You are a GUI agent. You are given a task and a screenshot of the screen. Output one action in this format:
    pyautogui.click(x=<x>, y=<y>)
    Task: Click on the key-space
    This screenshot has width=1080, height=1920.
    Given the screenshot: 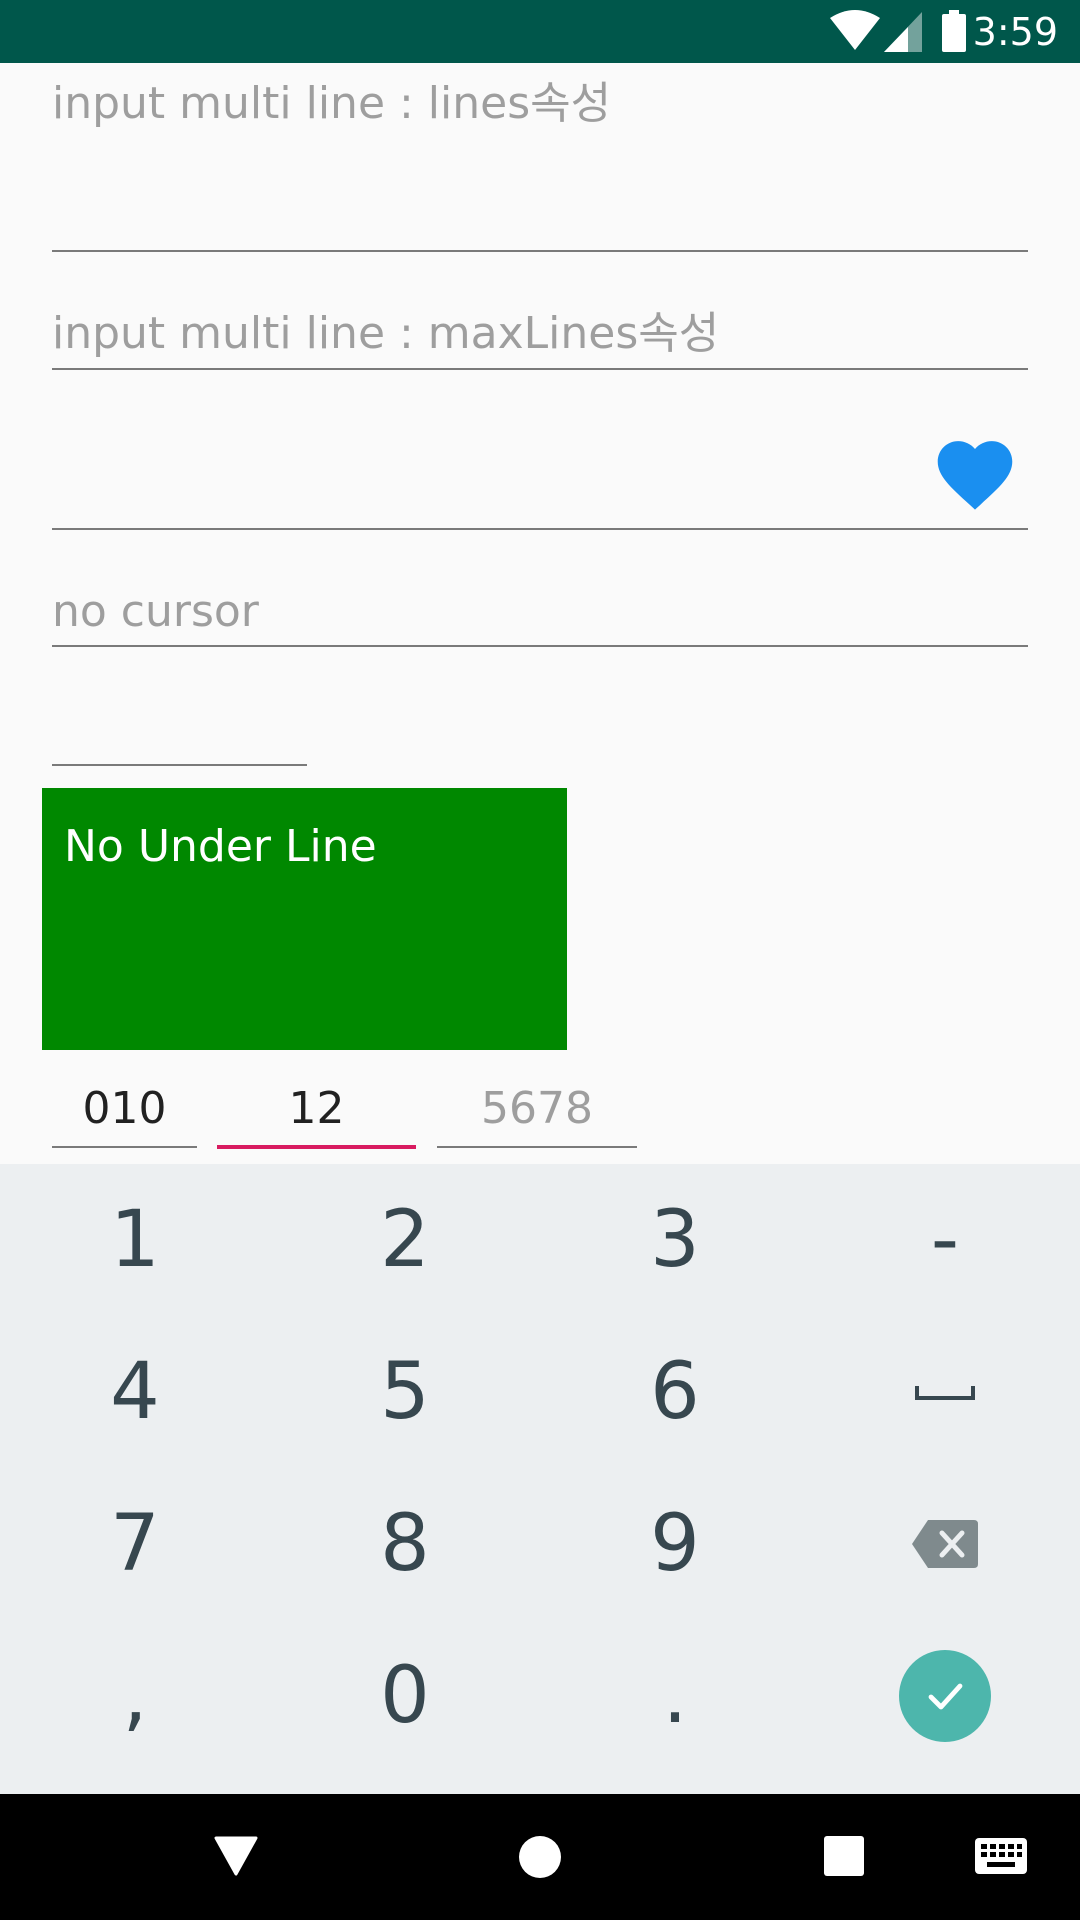 What is the action you would take?
    pyautogui.click(x=945, y=1392)
    